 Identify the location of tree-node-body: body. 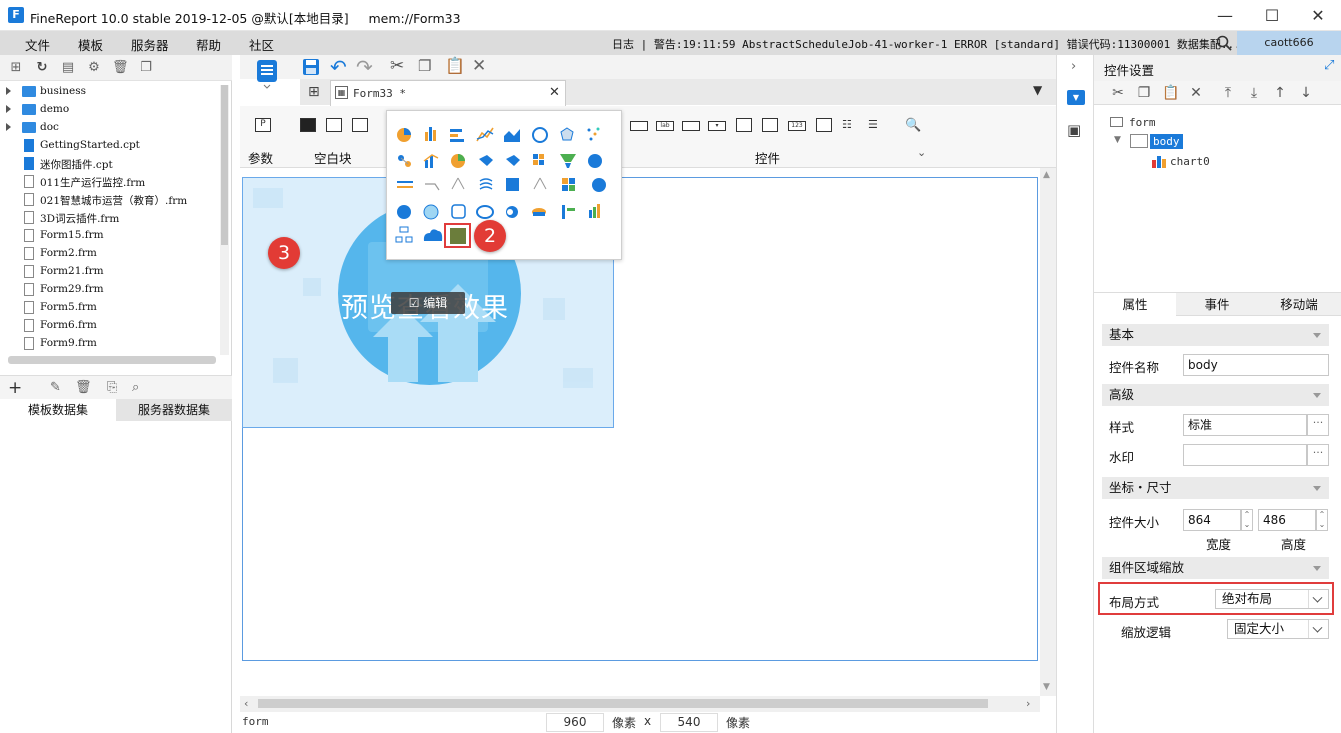
(1166, 141).